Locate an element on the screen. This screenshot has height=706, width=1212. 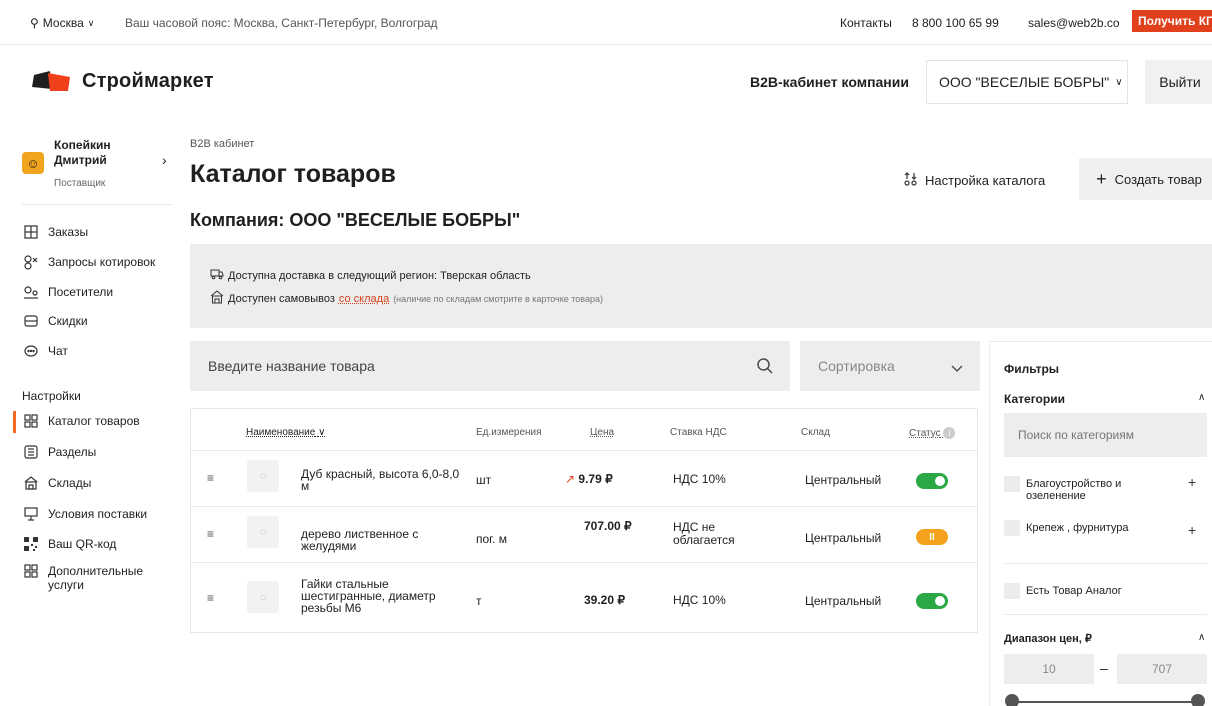
sidebar-item-label: Запросы котировок is located at coordinates (102, 262).